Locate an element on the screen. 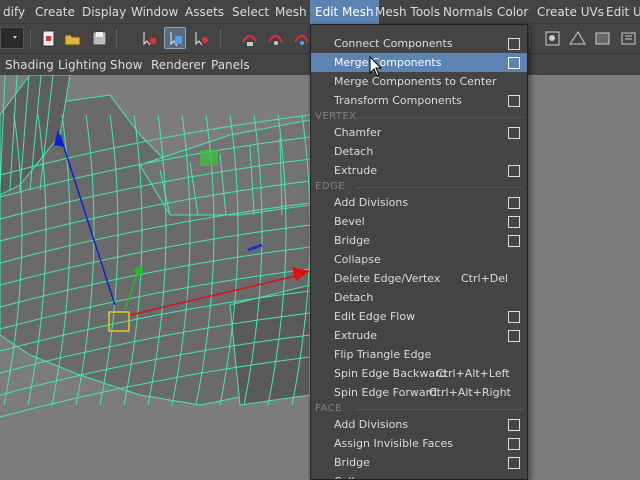 The height and width of the screenshot is (480, 640). menu-item-flip-triangle-edge: Flip Triangle Edge is located at coordinates (419, 354).